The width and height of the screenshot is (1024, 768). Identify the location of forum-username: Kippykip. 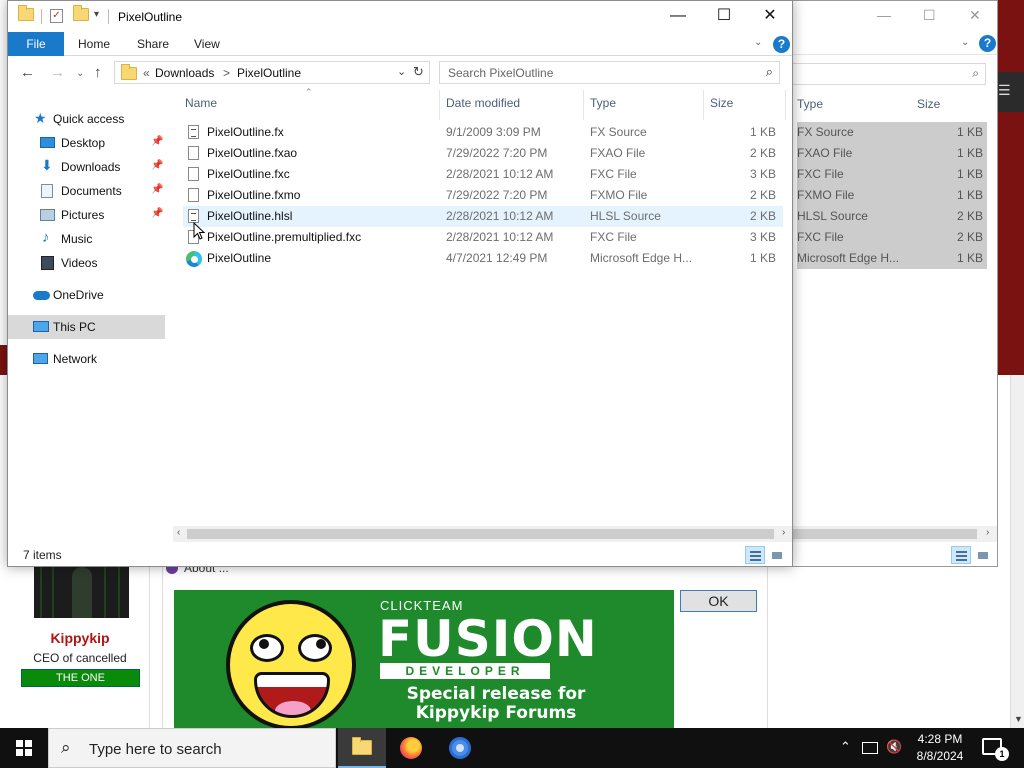
(80, 638).